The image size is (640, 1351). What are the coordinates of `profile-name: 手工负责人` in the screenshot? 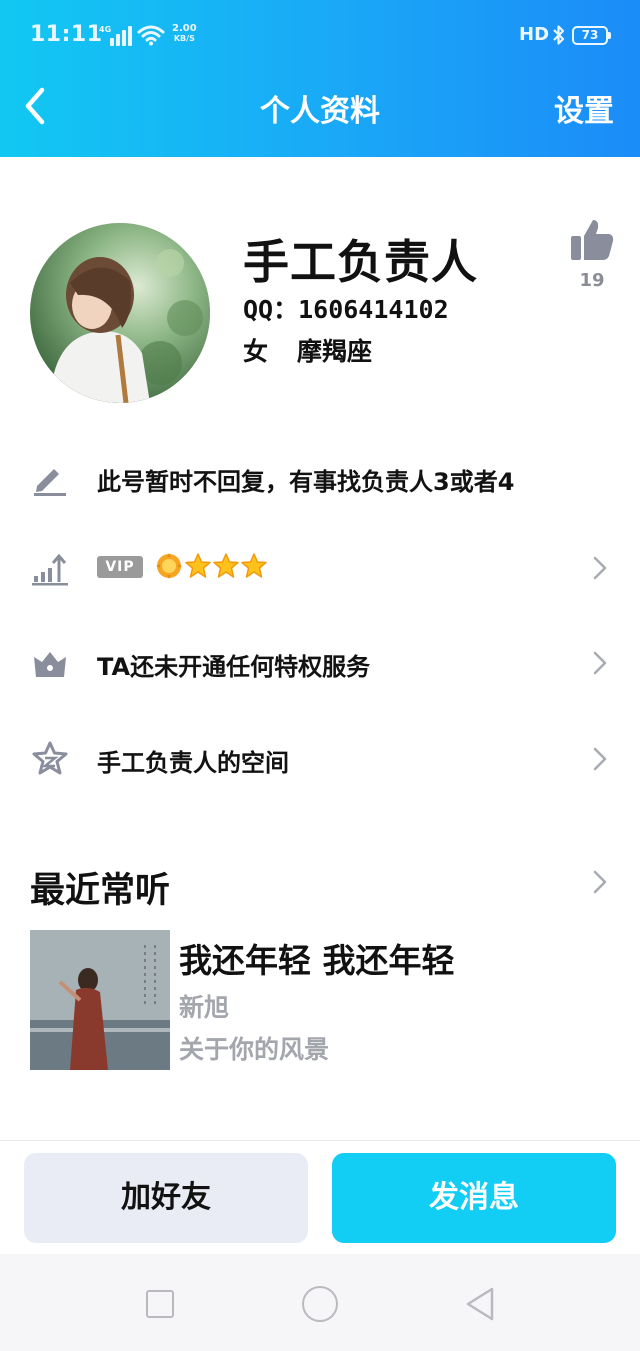 It's located at (360, 262).